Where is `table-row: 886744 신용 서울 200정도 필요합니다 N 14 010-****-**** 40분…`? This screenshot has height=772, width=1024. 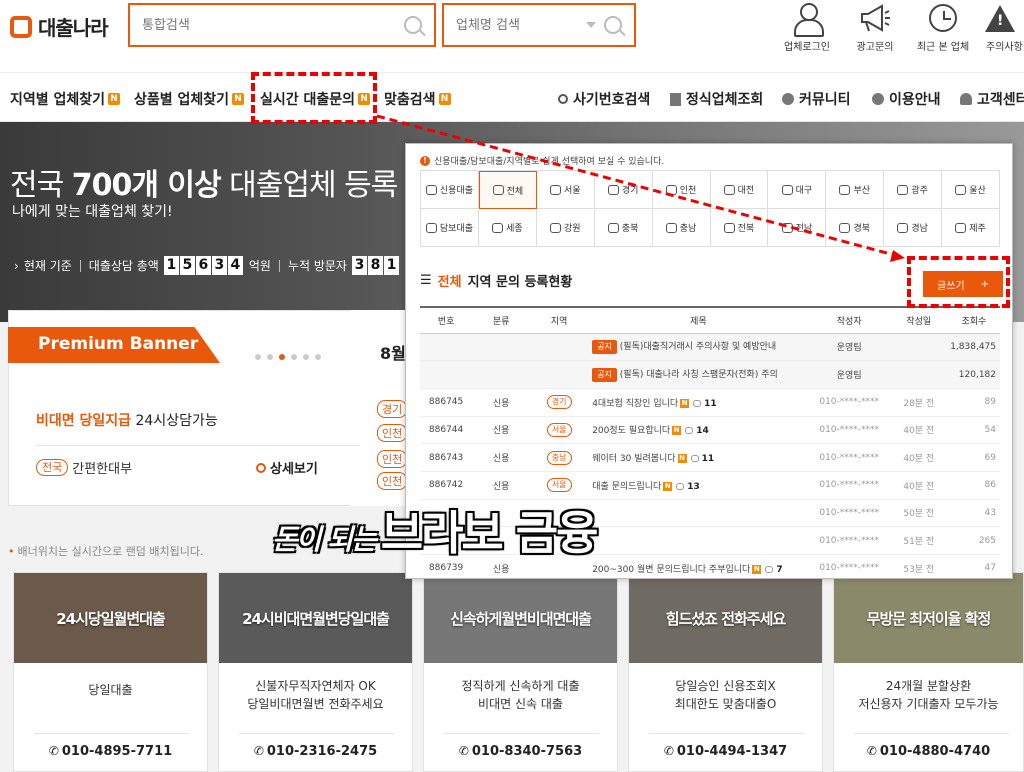
table-row: 886744 신용 서울 200정도 필요합니다 N 14 010-****-**** 40분… is located at coordinates (710, 430).